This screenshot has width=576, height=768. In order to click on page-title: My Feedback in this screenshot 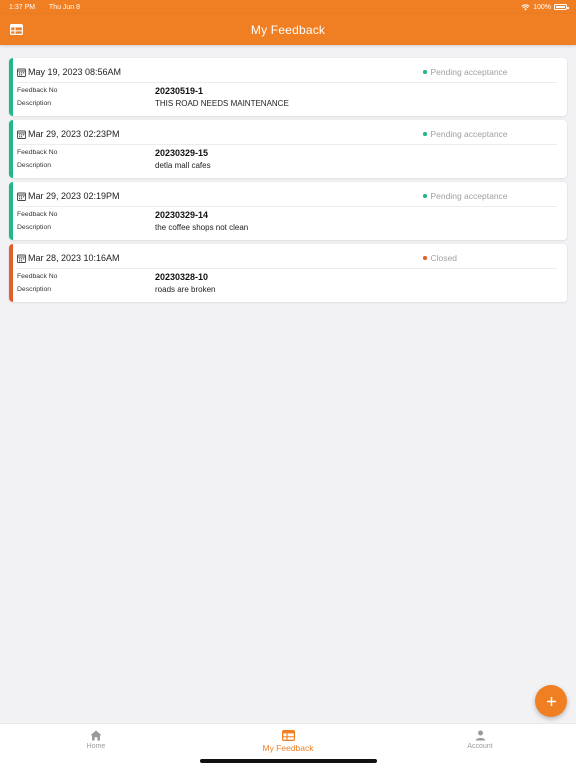, I will do `click(288, 29)`.